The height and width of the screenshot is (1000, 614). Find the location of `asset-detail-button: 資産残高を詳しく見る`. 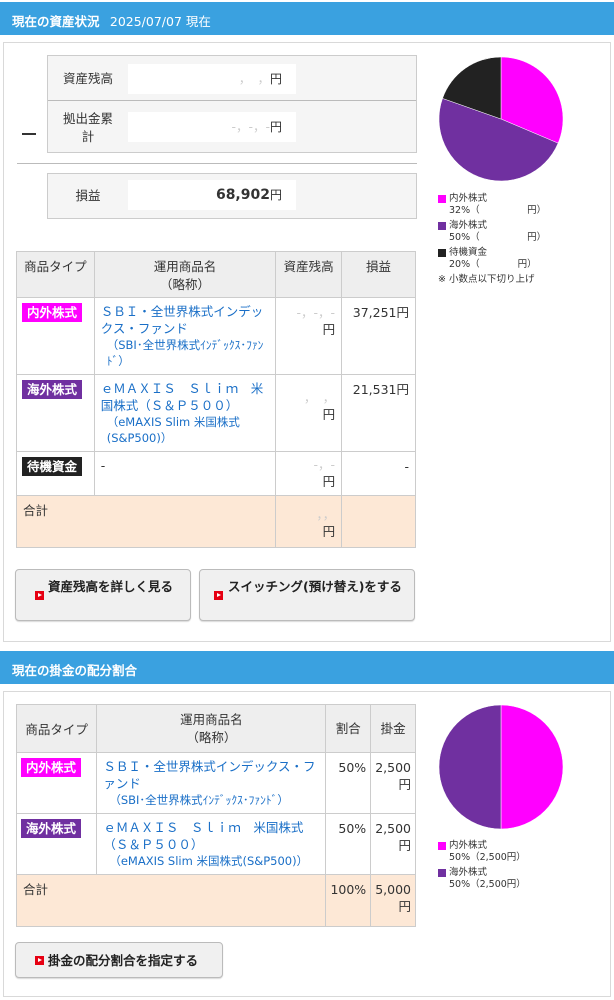

asset-detail-button: 資産残高を詳しく見る is located at coordinates (103, 595).